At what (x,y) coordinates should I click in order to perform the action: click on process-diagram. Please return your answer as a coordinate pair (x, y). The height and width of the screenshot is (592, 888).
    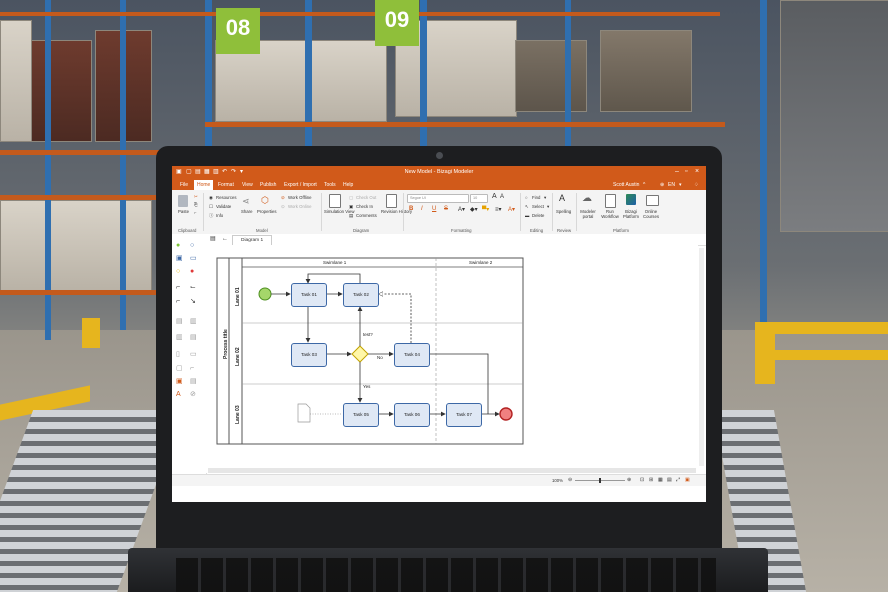
    Looking at the image, I should click on (370, 351).